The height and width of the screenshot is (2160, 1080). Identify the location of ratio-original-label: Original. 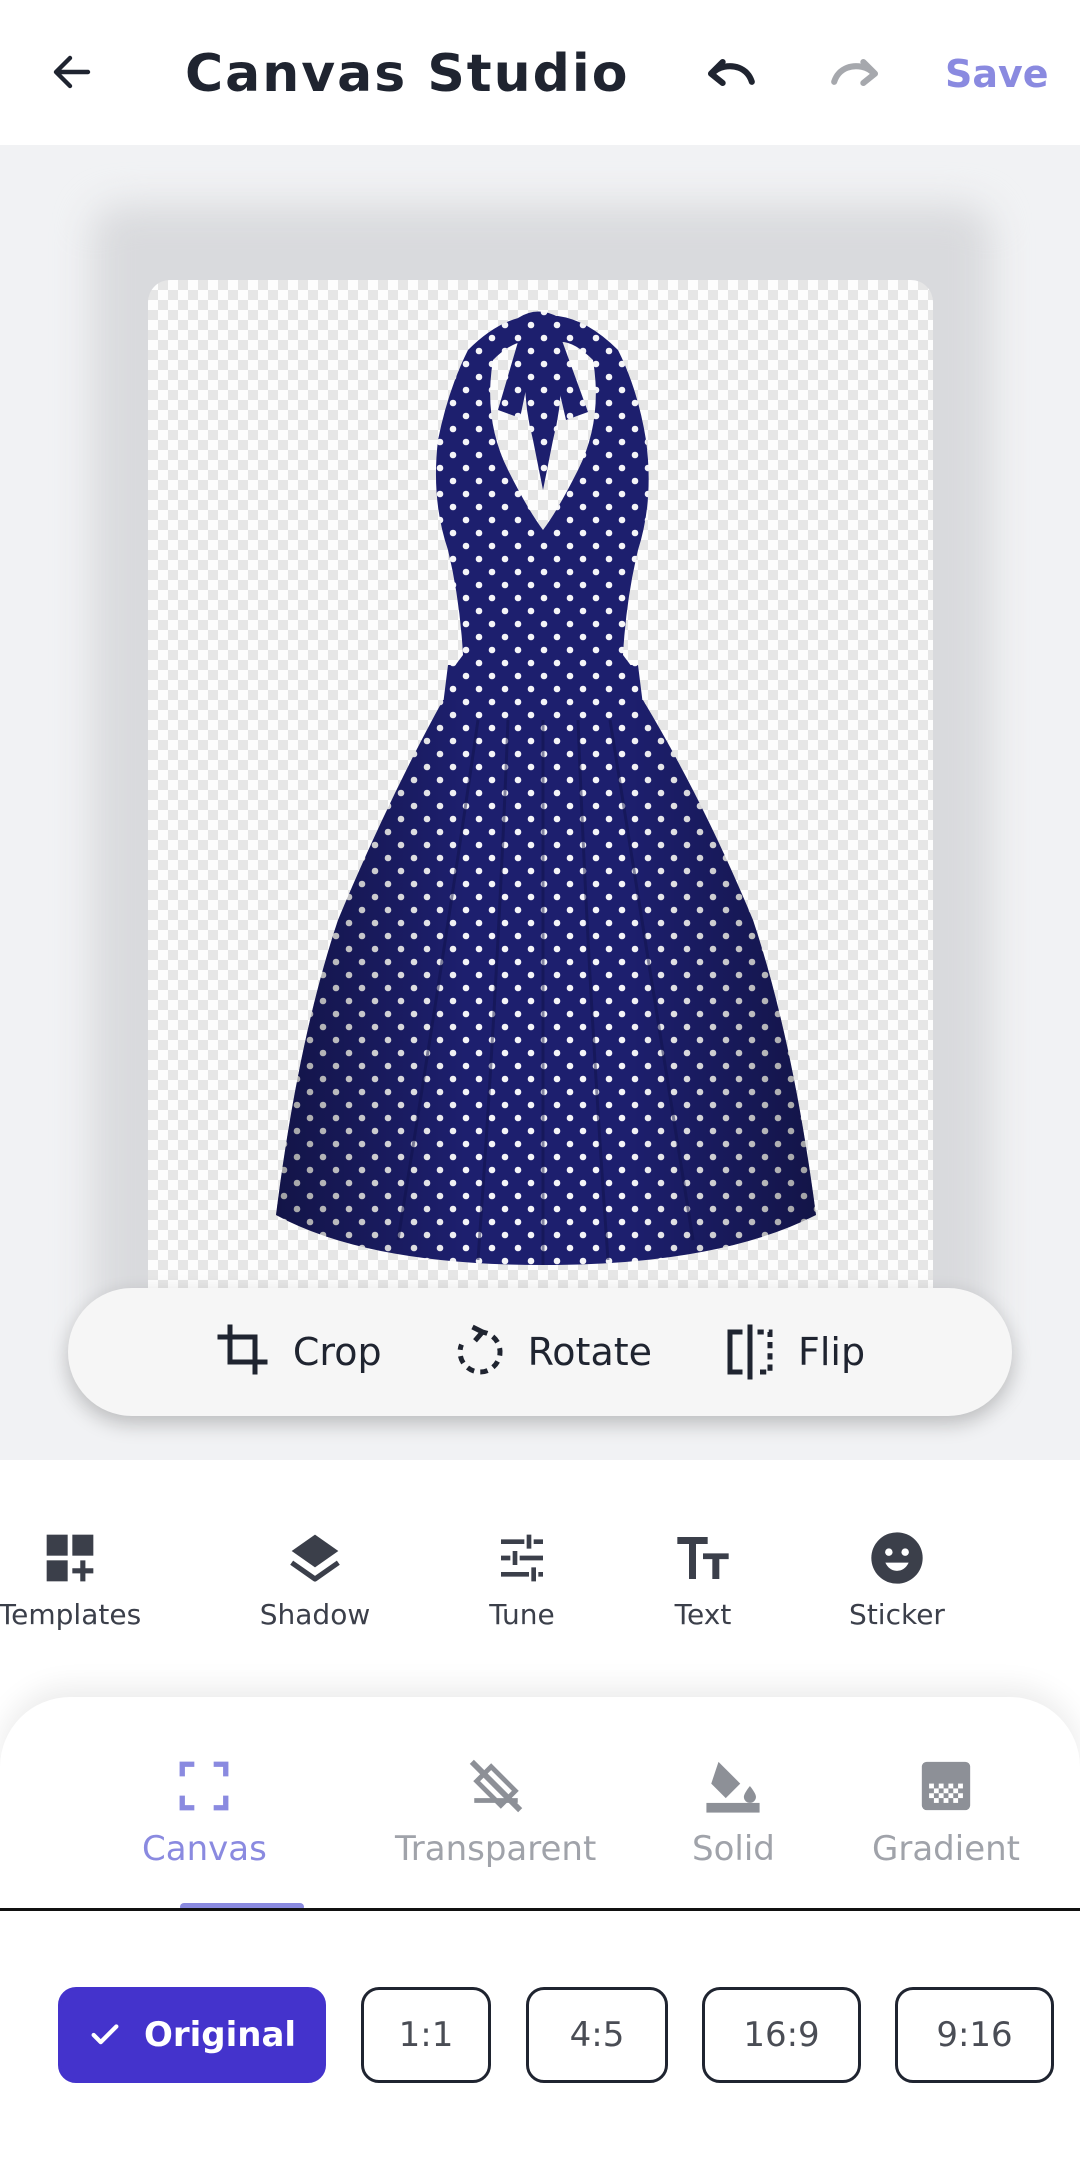
(220, 2035).